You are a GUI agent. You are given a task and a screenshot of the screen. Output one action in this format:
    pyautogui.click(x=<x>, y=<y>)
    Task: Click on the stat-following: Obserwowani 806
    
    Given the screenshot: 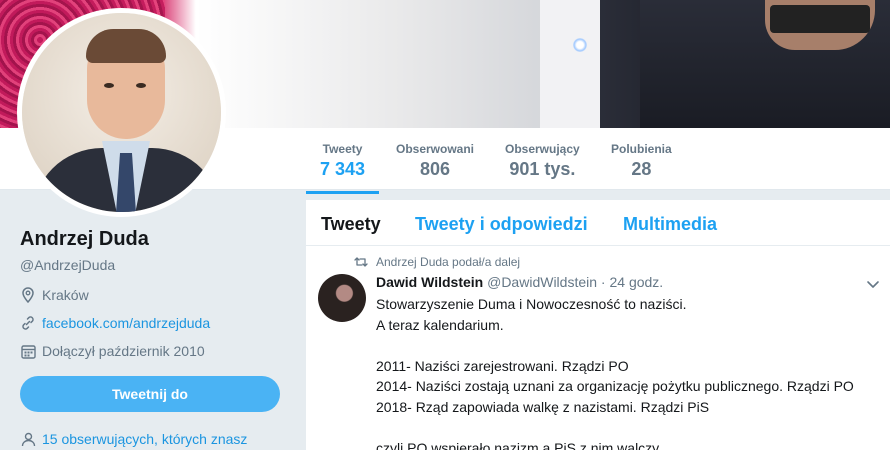 What is the action you would take?
    pyautogui.click(x=435, y=161)
    